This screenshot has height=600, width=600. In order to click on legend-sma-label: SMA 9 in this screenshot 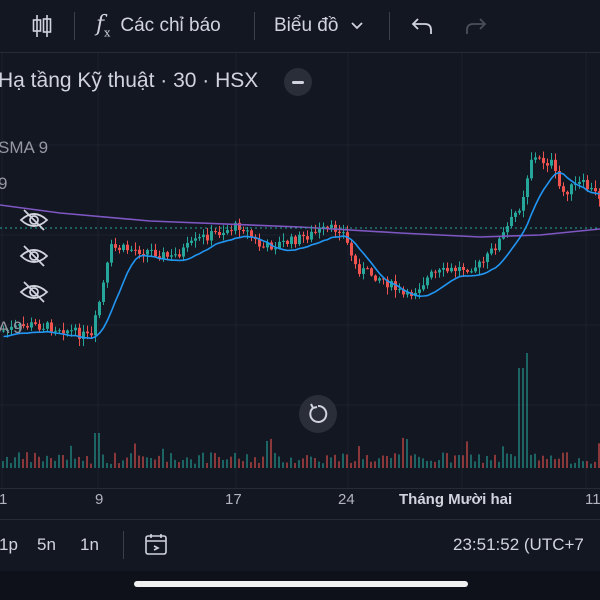, I will do `click(24, 148)`.